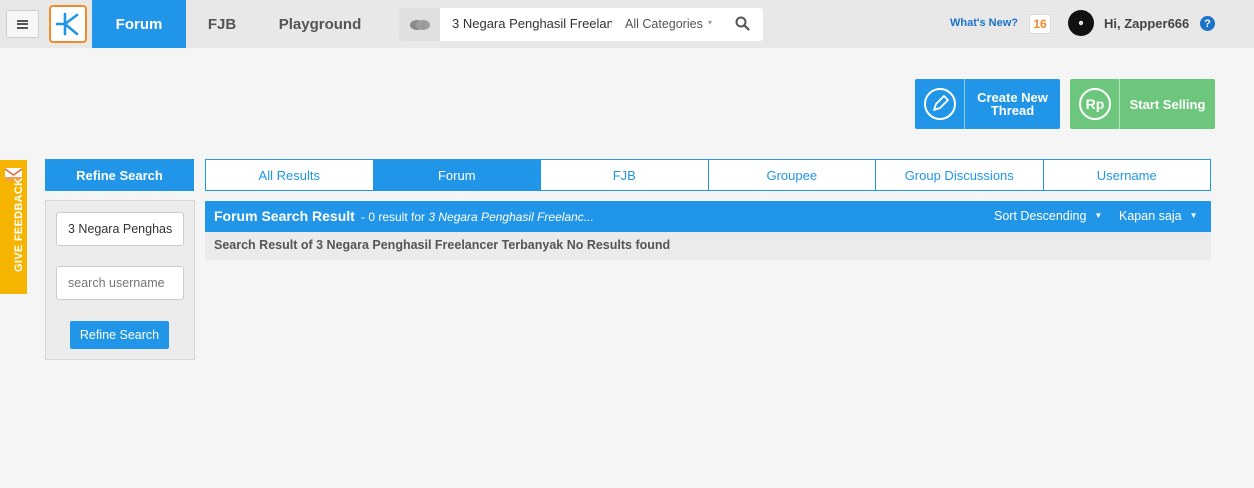 This screenshot has width=1254, height=488. I want to click on search-icon, so click(742, 26).